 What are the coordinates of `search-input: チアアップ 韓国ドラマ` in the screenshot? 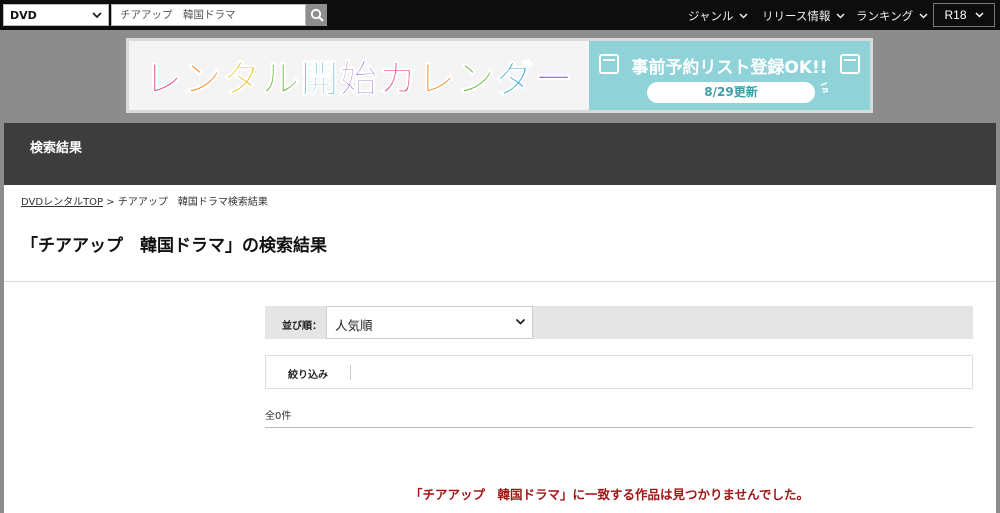 It's located at (208, 15).